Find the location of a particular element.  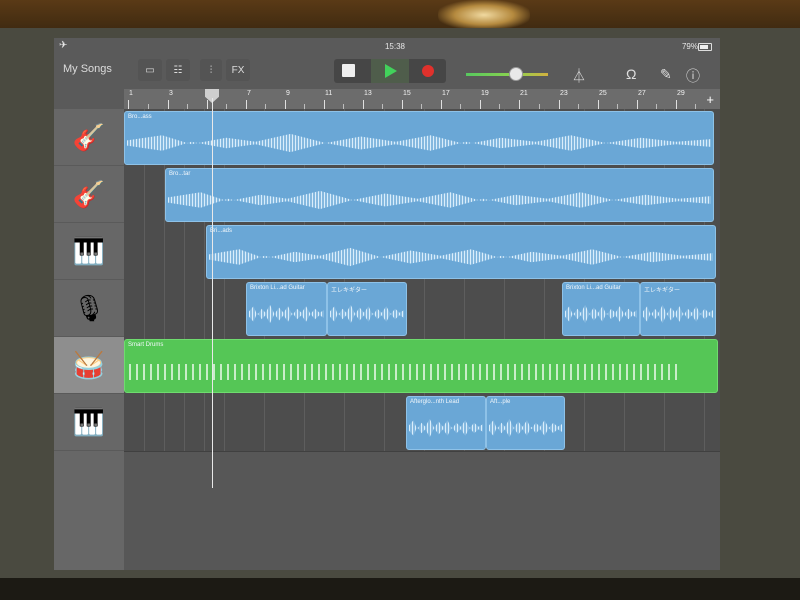

mixer-sliders-icon: ⫶ is located at coordinates (211, 70).